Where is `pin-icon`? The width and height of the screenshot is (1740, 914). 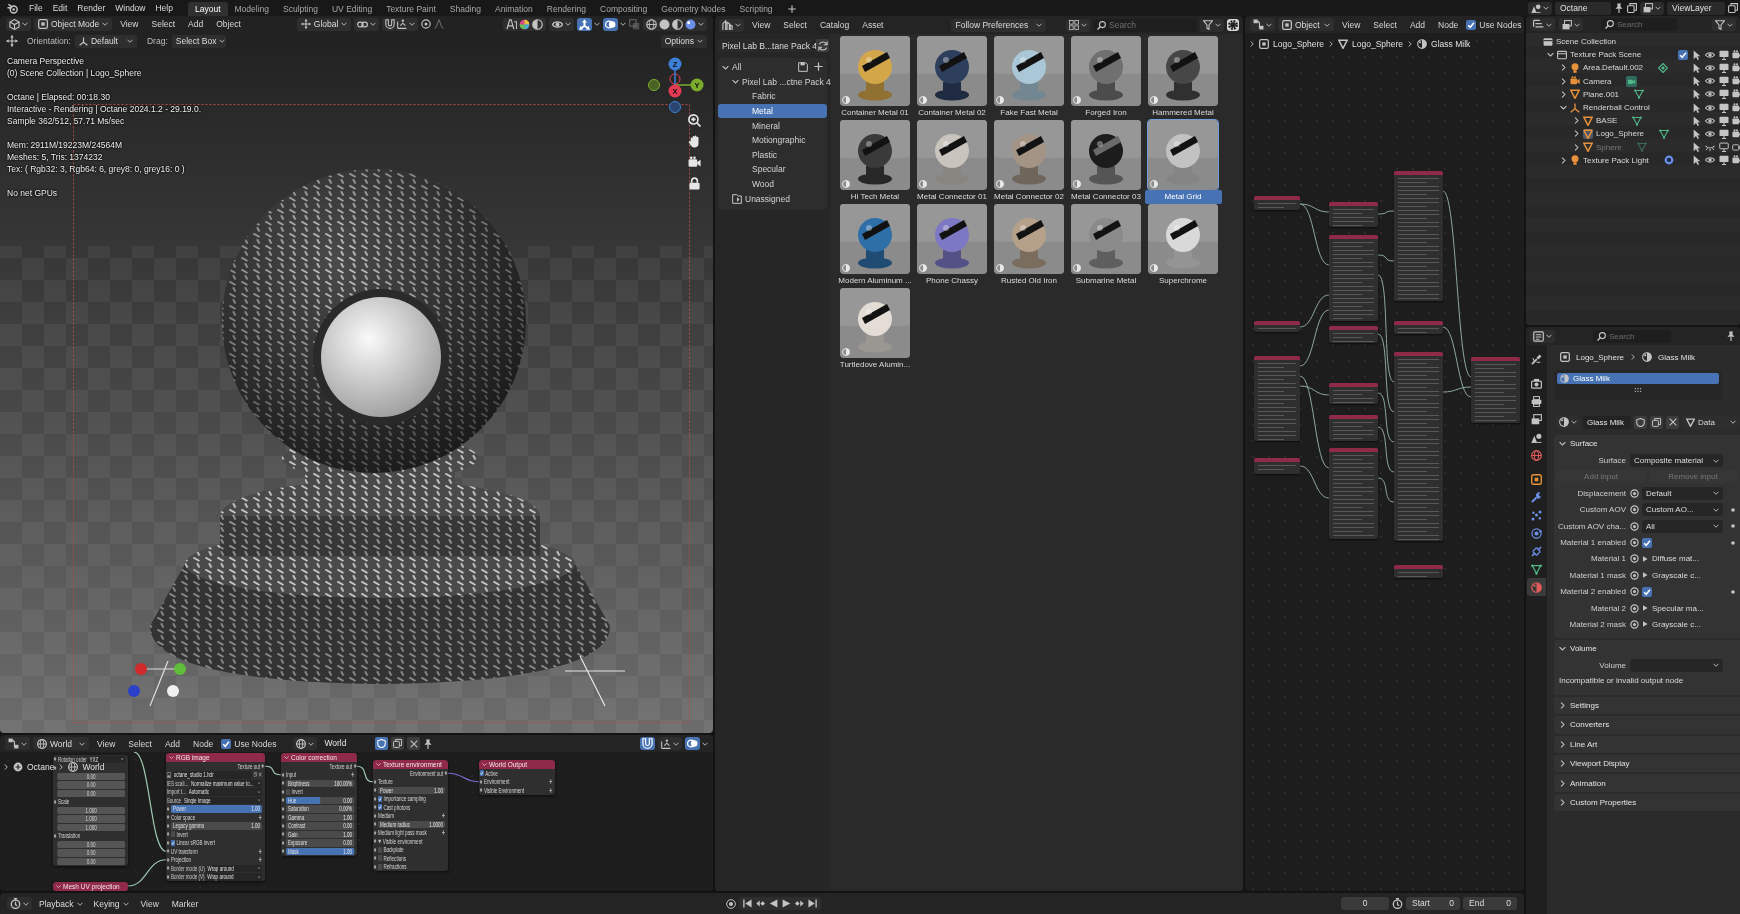
pin-icon is located at coordinates (428, 743).